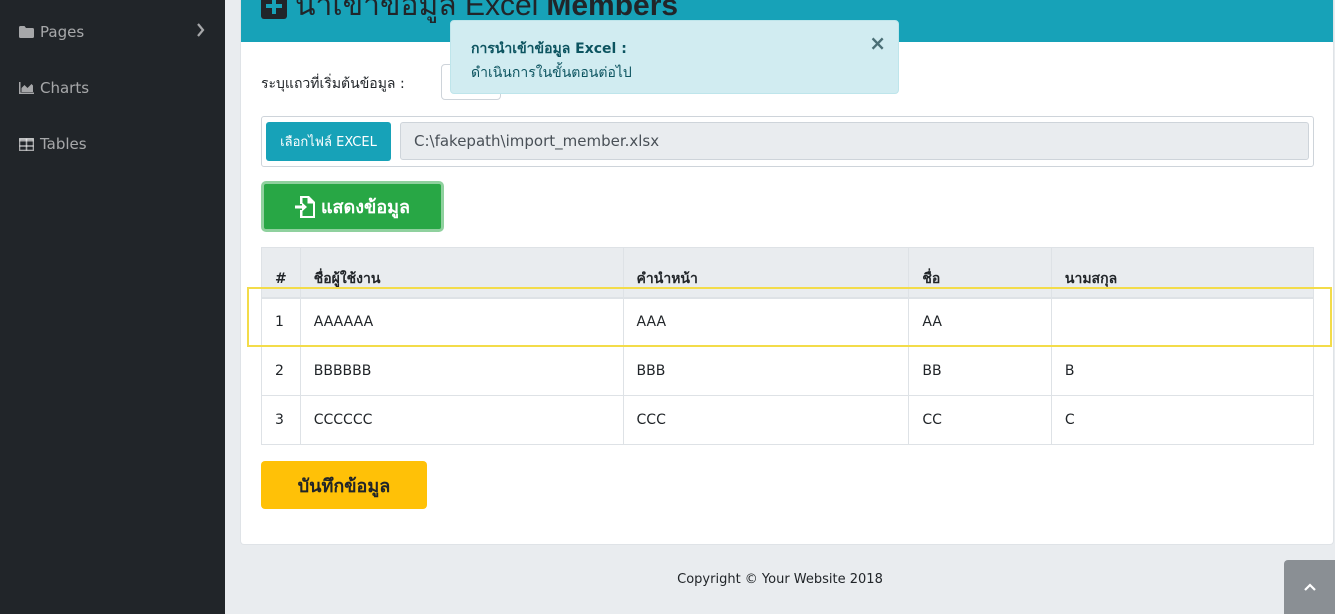 The width and height of the screenshot is (1335, 614). Describe the element at coordinates (461, 371) in the screenshot. I see `table-cell: BBBBBB` at that location.